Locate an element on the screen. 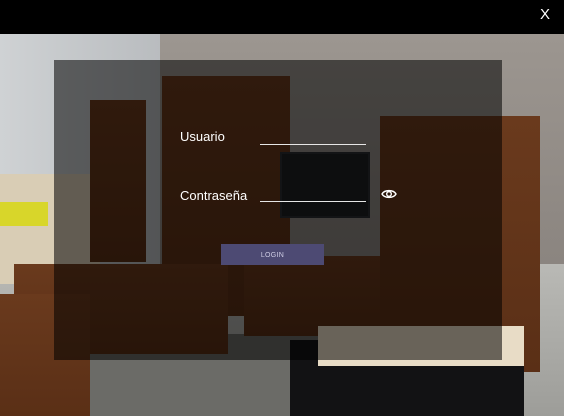 The height and width of the screenshot is (416, 564). password-label: Contraseña is located at coordinates (214, 195).